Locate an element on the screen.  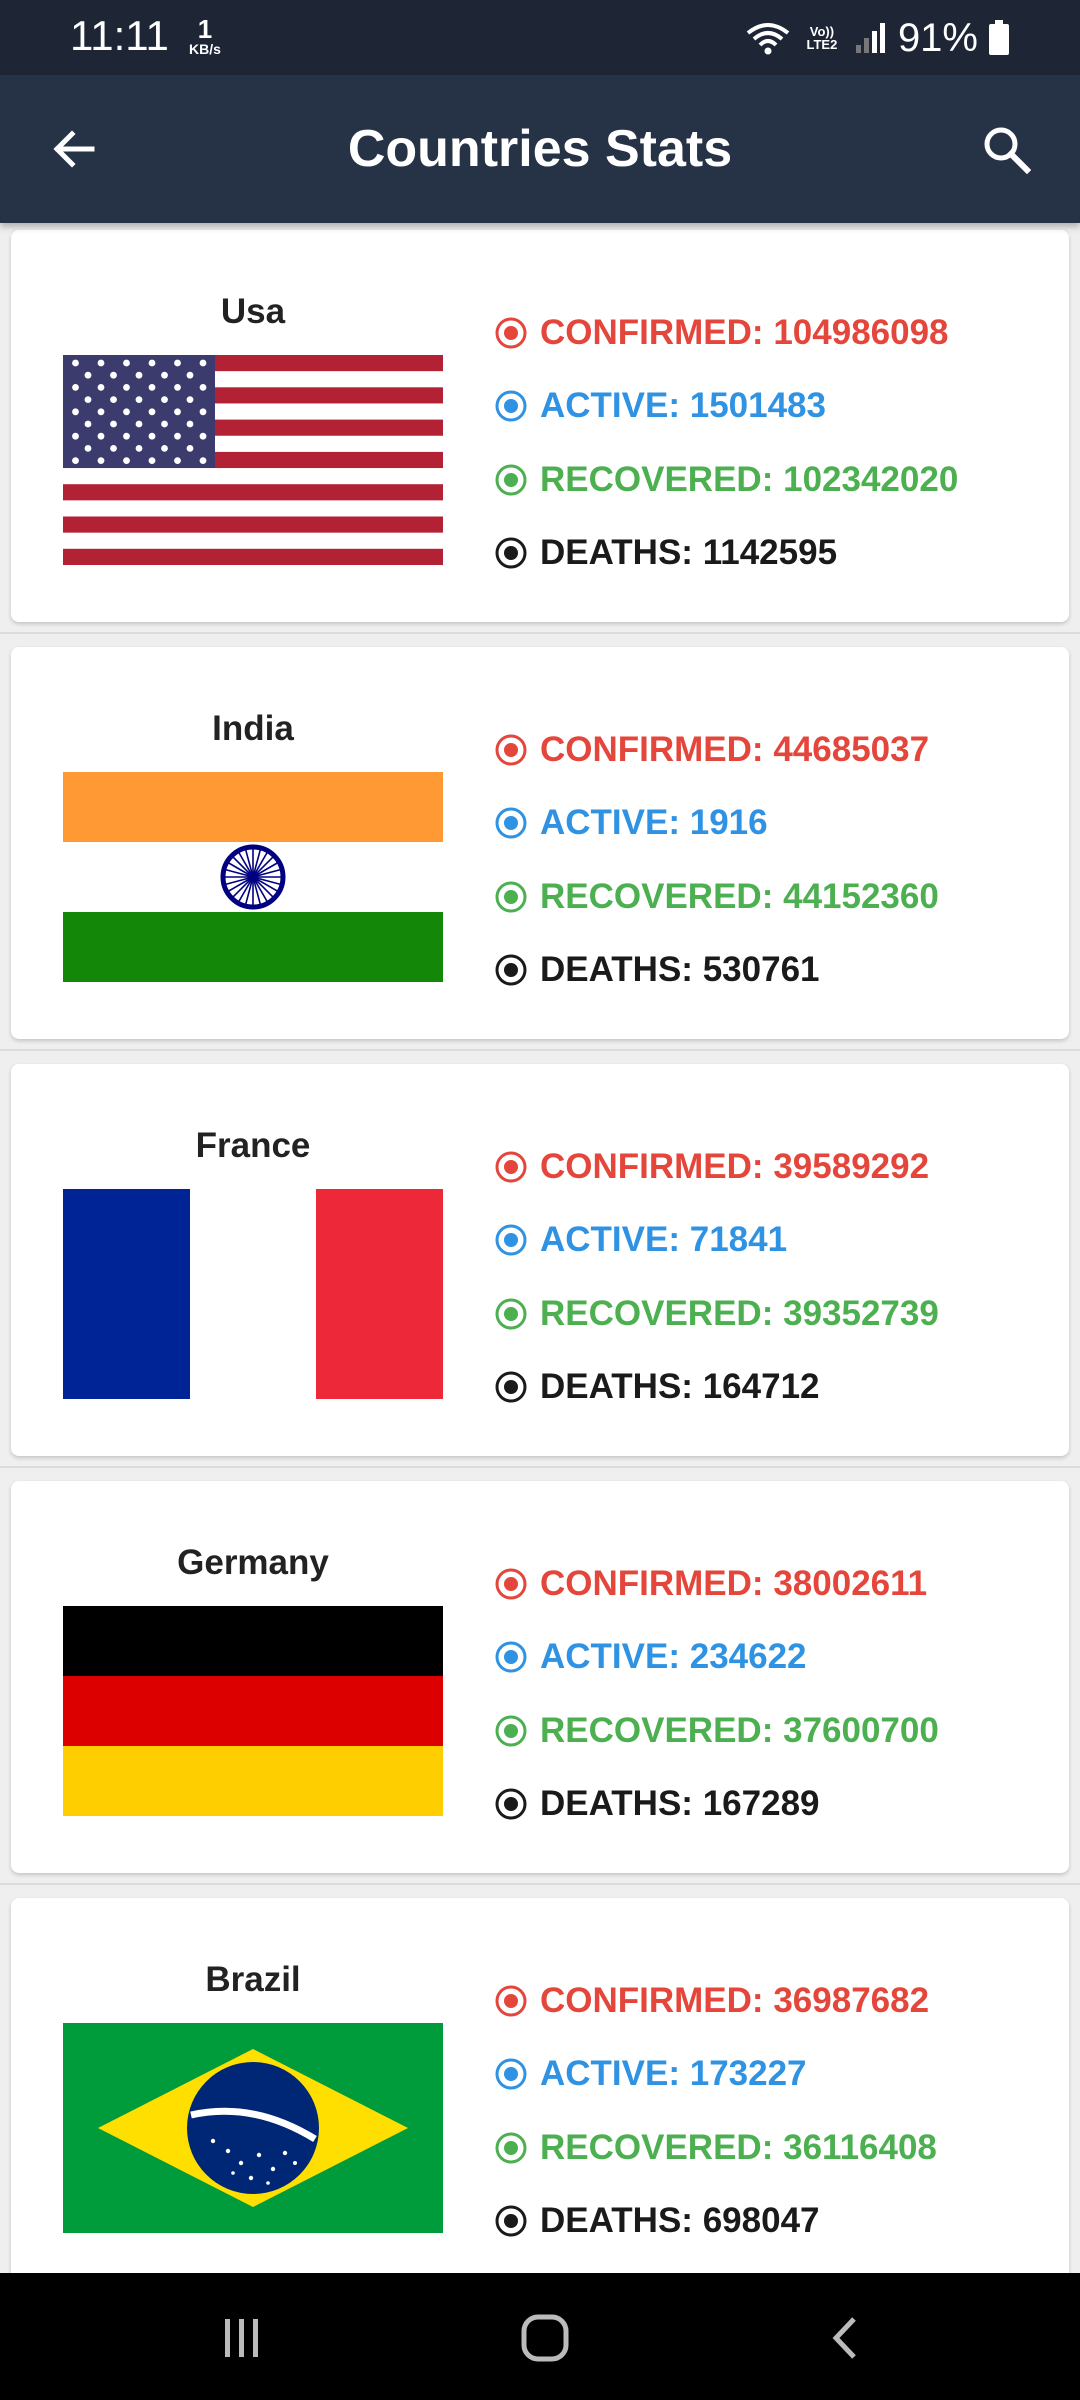
brazil-flag is located at coordinates (253, 2128).